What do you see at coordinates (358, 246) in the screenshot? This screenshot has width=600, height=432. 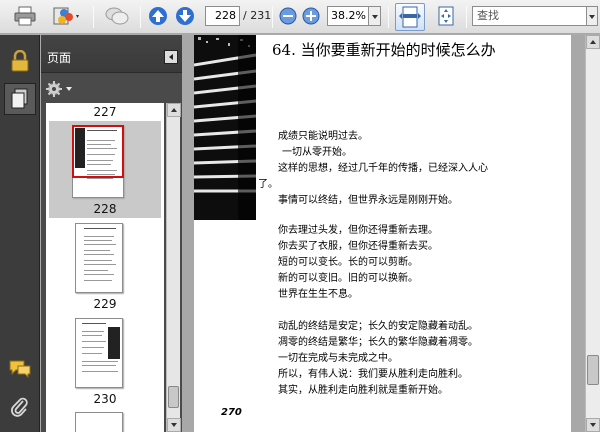 I see `document-text-line: 你去买了衣服，但你还得重新去买。` at bounding box center [358, 246].